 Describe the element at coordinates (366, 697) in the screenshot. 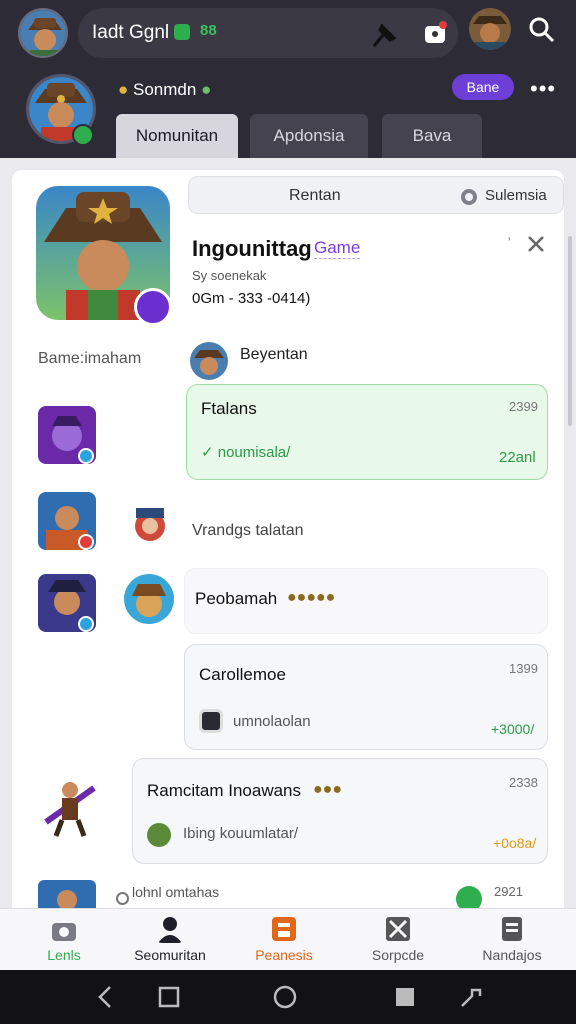

I see `message-bubble: Carollemoe 1399 umnolaolan +3000/` at that location.